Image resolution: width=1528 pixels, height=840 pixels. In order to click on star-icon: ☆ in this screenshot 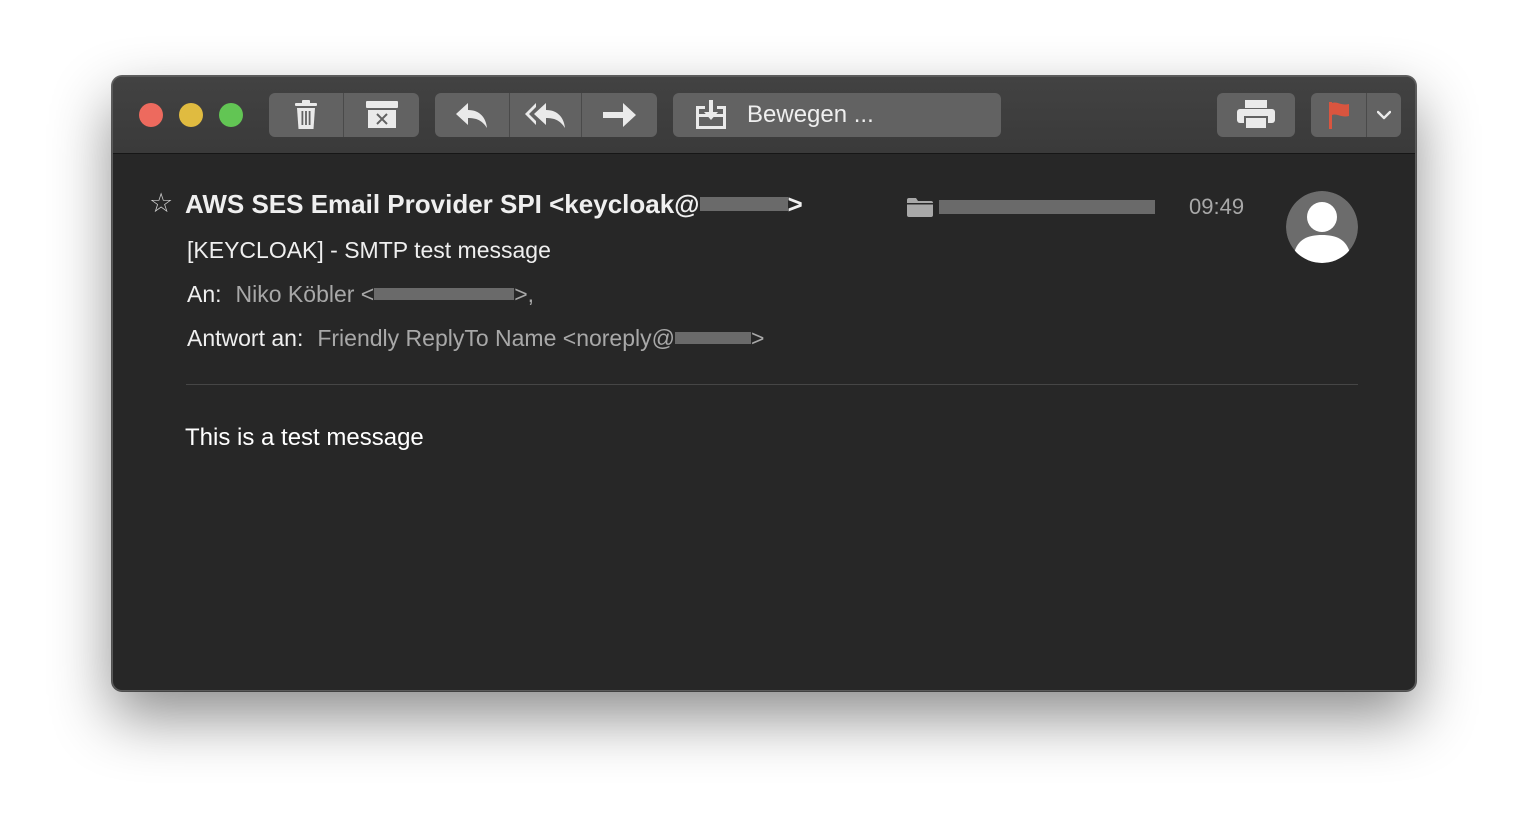, I will do `click(161, 203)`.